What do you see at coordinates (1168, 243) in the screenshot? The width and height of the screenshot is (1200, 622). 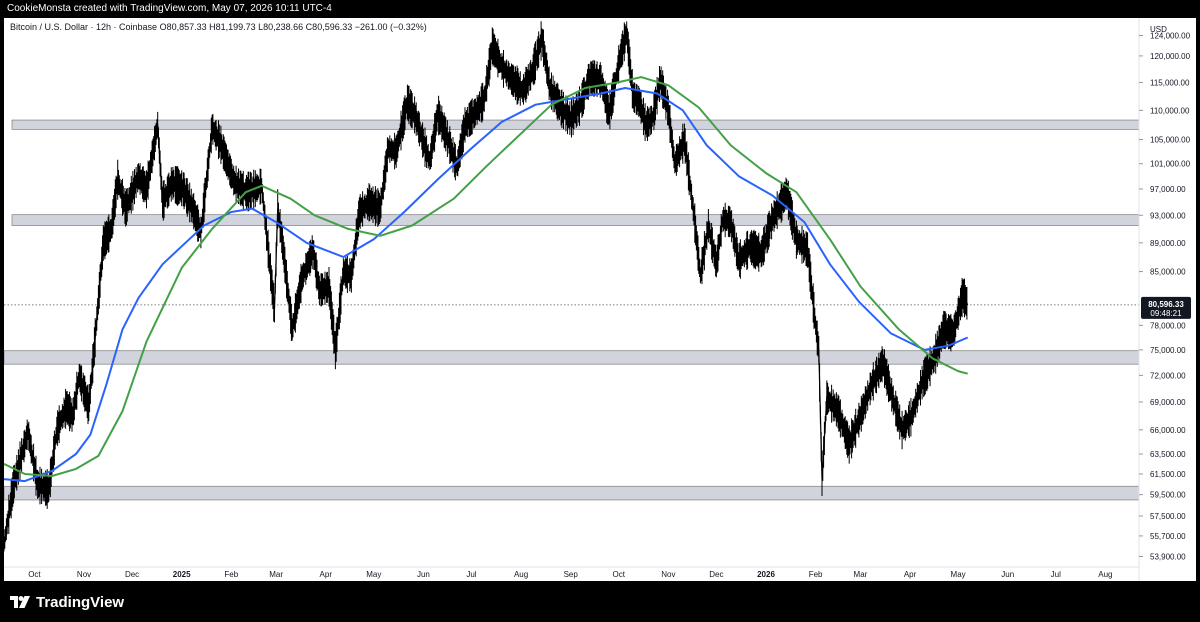 I see `y-tick-label: 89,000.00` at bounding box center [1168, 243].